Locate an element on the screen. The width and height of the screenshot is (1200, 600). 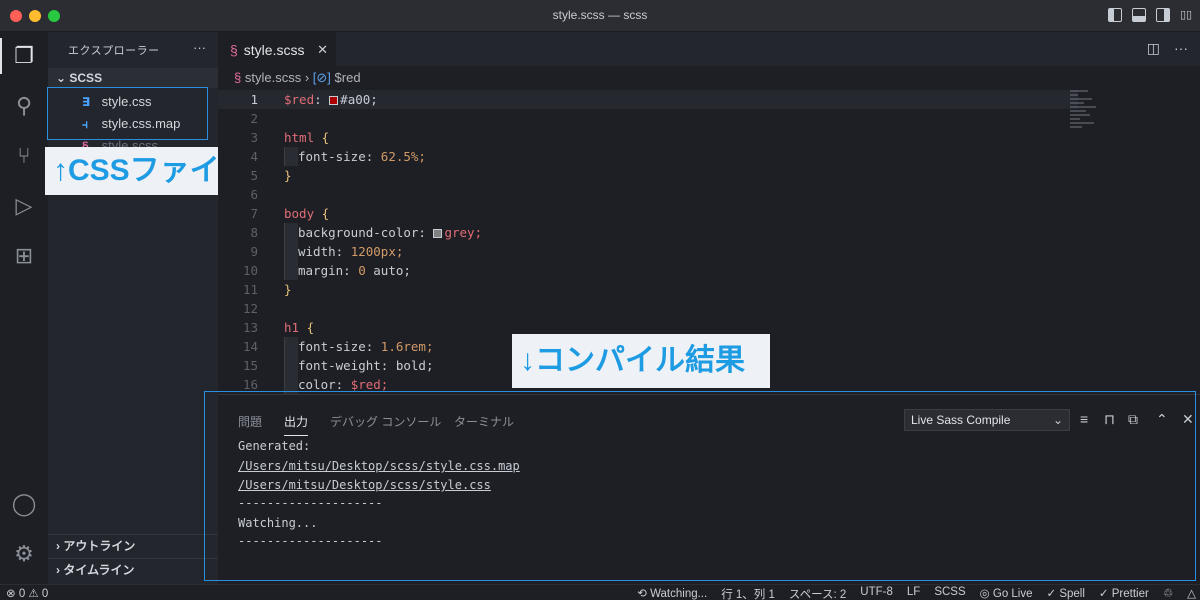
tab-label: style.scss is located at coordinates (274, 50).